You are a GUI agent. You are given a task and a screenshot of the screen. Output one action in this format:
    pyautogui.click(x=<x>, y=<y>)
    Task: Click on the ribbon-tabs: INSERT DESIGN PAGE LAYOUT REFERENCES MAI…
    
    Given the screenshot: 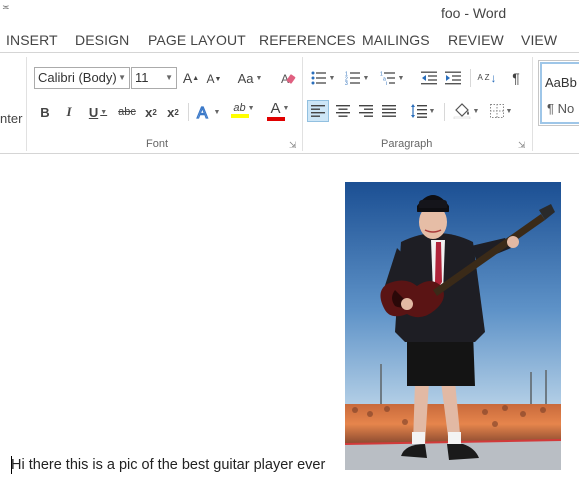 What is the action you would take?
    pyautogui.click(x=289, y=39)
    